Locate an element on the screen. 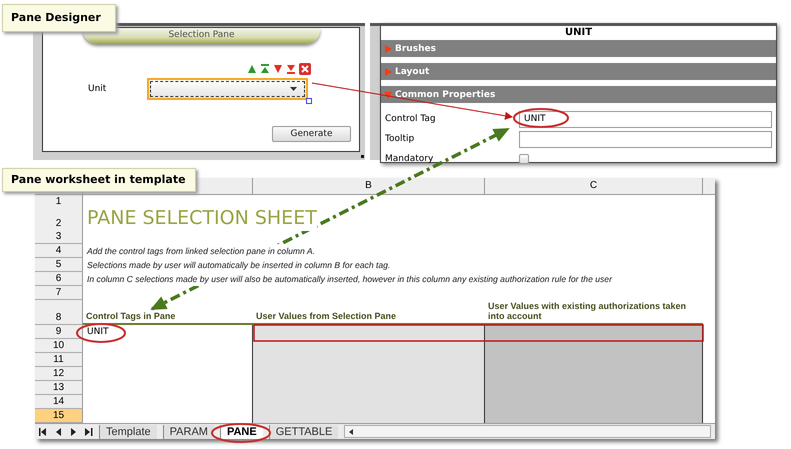  resize-handle is located at coordinates (309, 101).